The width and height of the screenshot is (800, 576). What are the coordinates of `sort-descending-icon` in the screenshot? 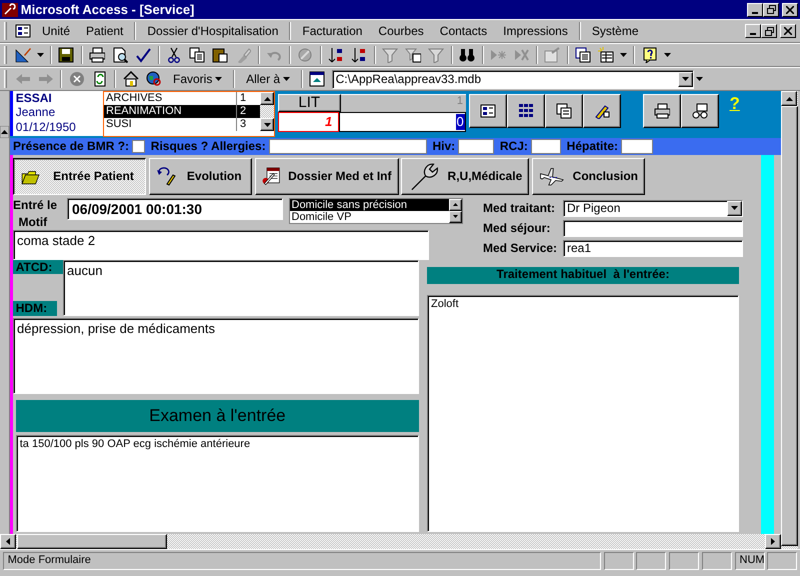 It's located at (359, 55).